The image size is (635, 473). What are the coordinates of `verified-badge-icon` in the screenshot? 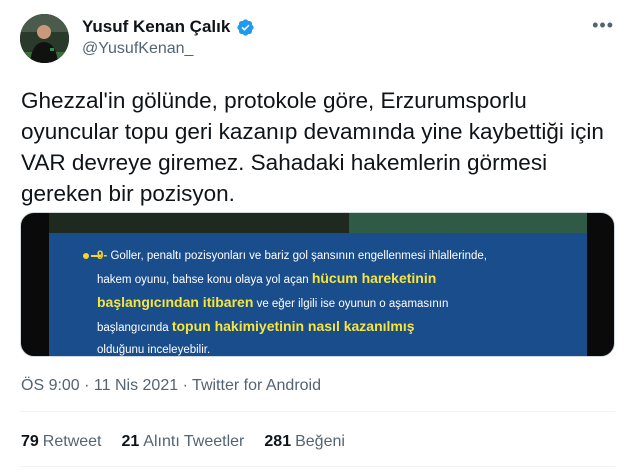 It's located at (245, 27).